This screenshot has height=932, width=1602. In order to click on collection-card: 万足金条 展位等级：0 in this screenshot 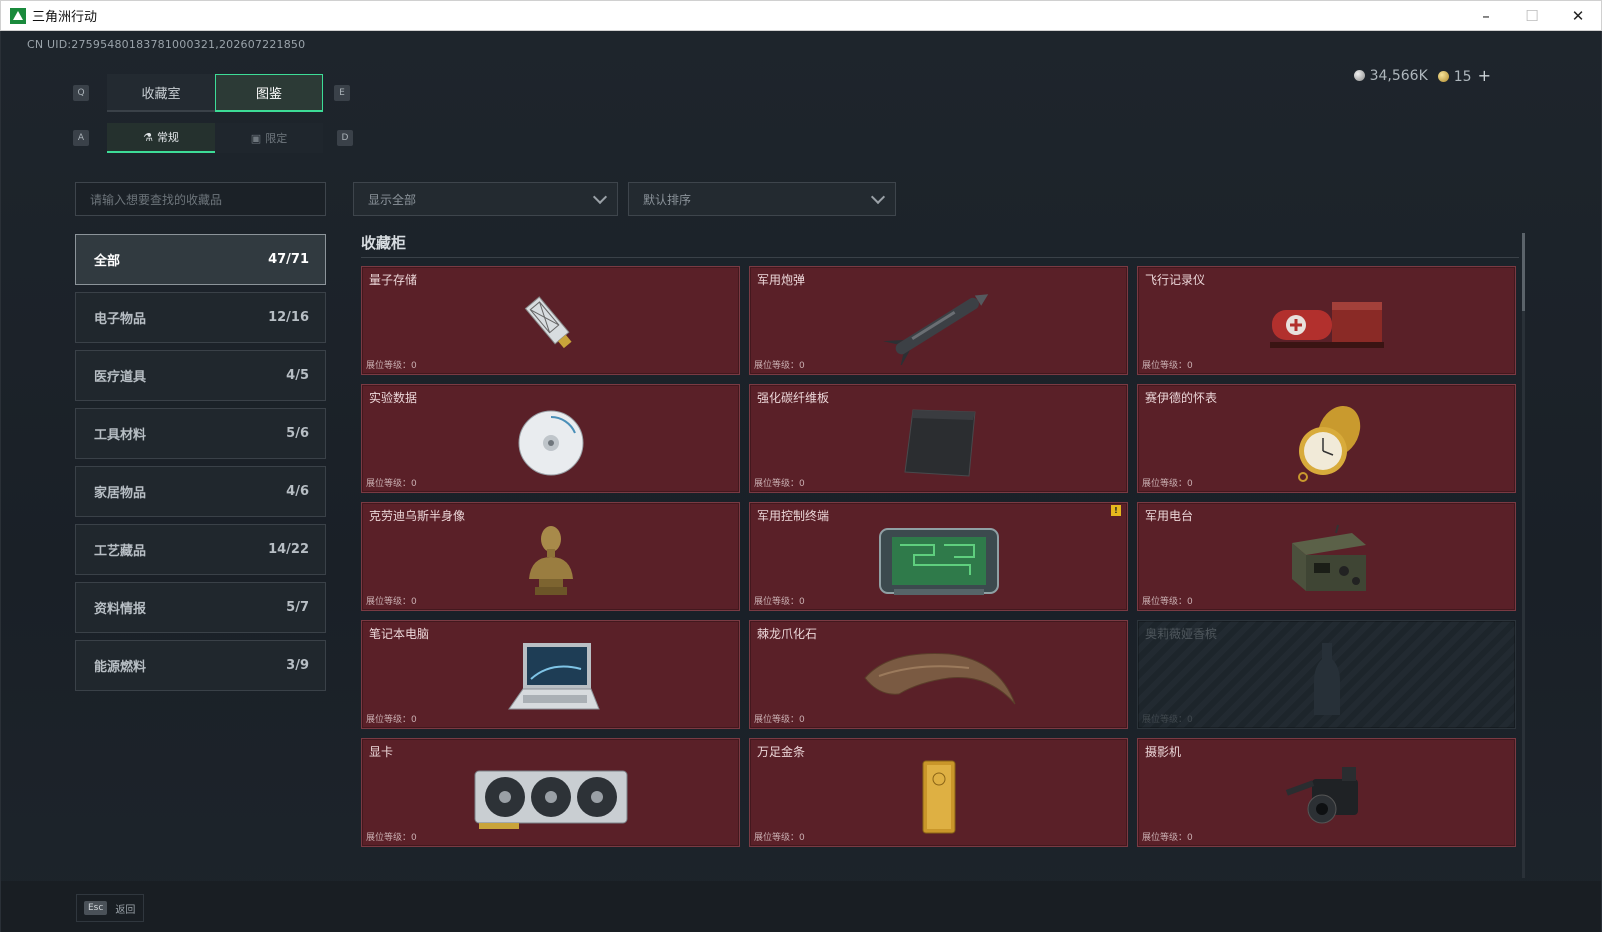, I will do `click(938, 792)`.